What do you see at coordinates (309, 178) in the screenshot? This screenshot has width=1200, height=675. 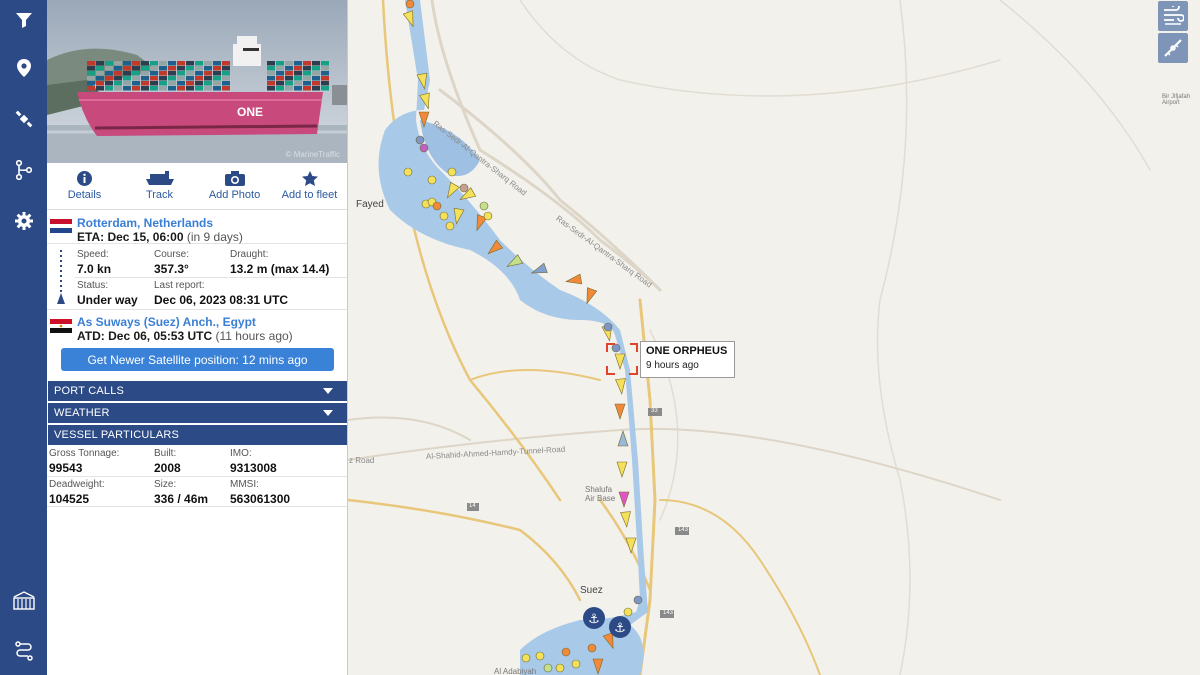 I see `star-icon` at bounding box center [309, 178].